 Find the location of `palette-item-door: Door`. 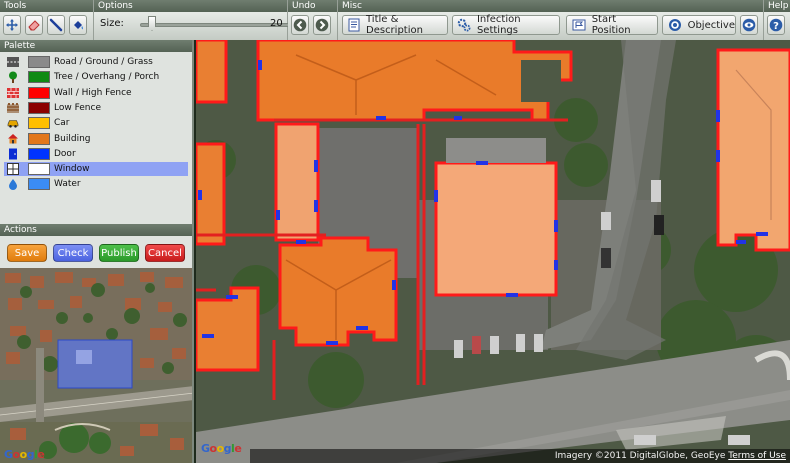

palette-item-door: Door is located at coordinates (96, 154).